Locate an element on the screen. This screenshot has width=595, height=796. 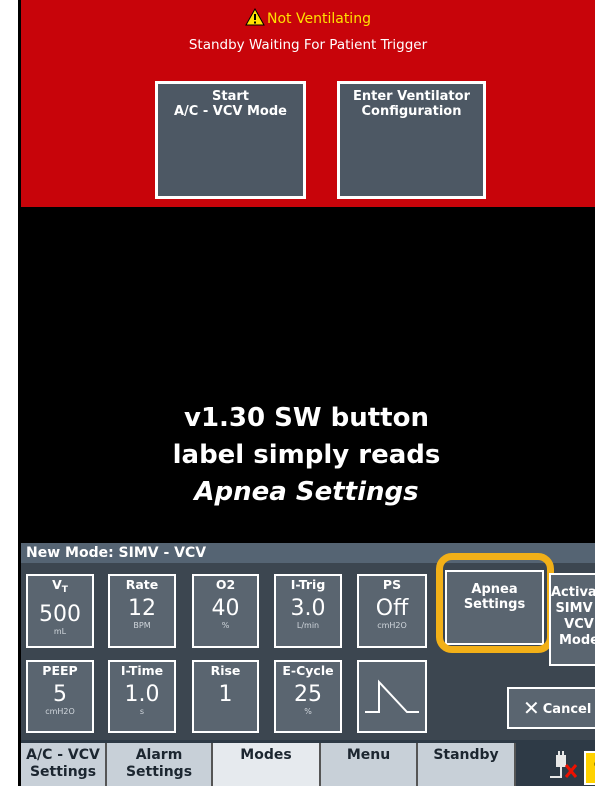
control-value: 5 is located at coordinates (60, 694).